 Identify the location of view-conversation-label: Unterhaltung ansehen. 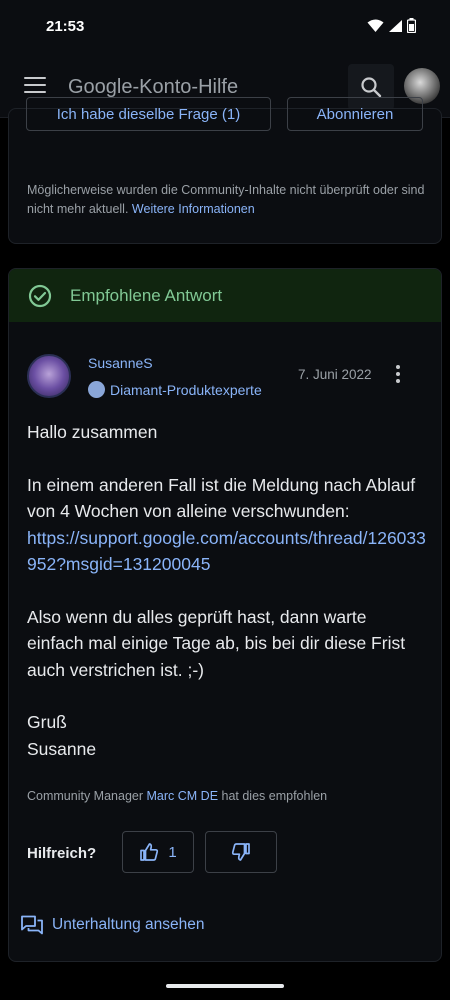
(128, 924).